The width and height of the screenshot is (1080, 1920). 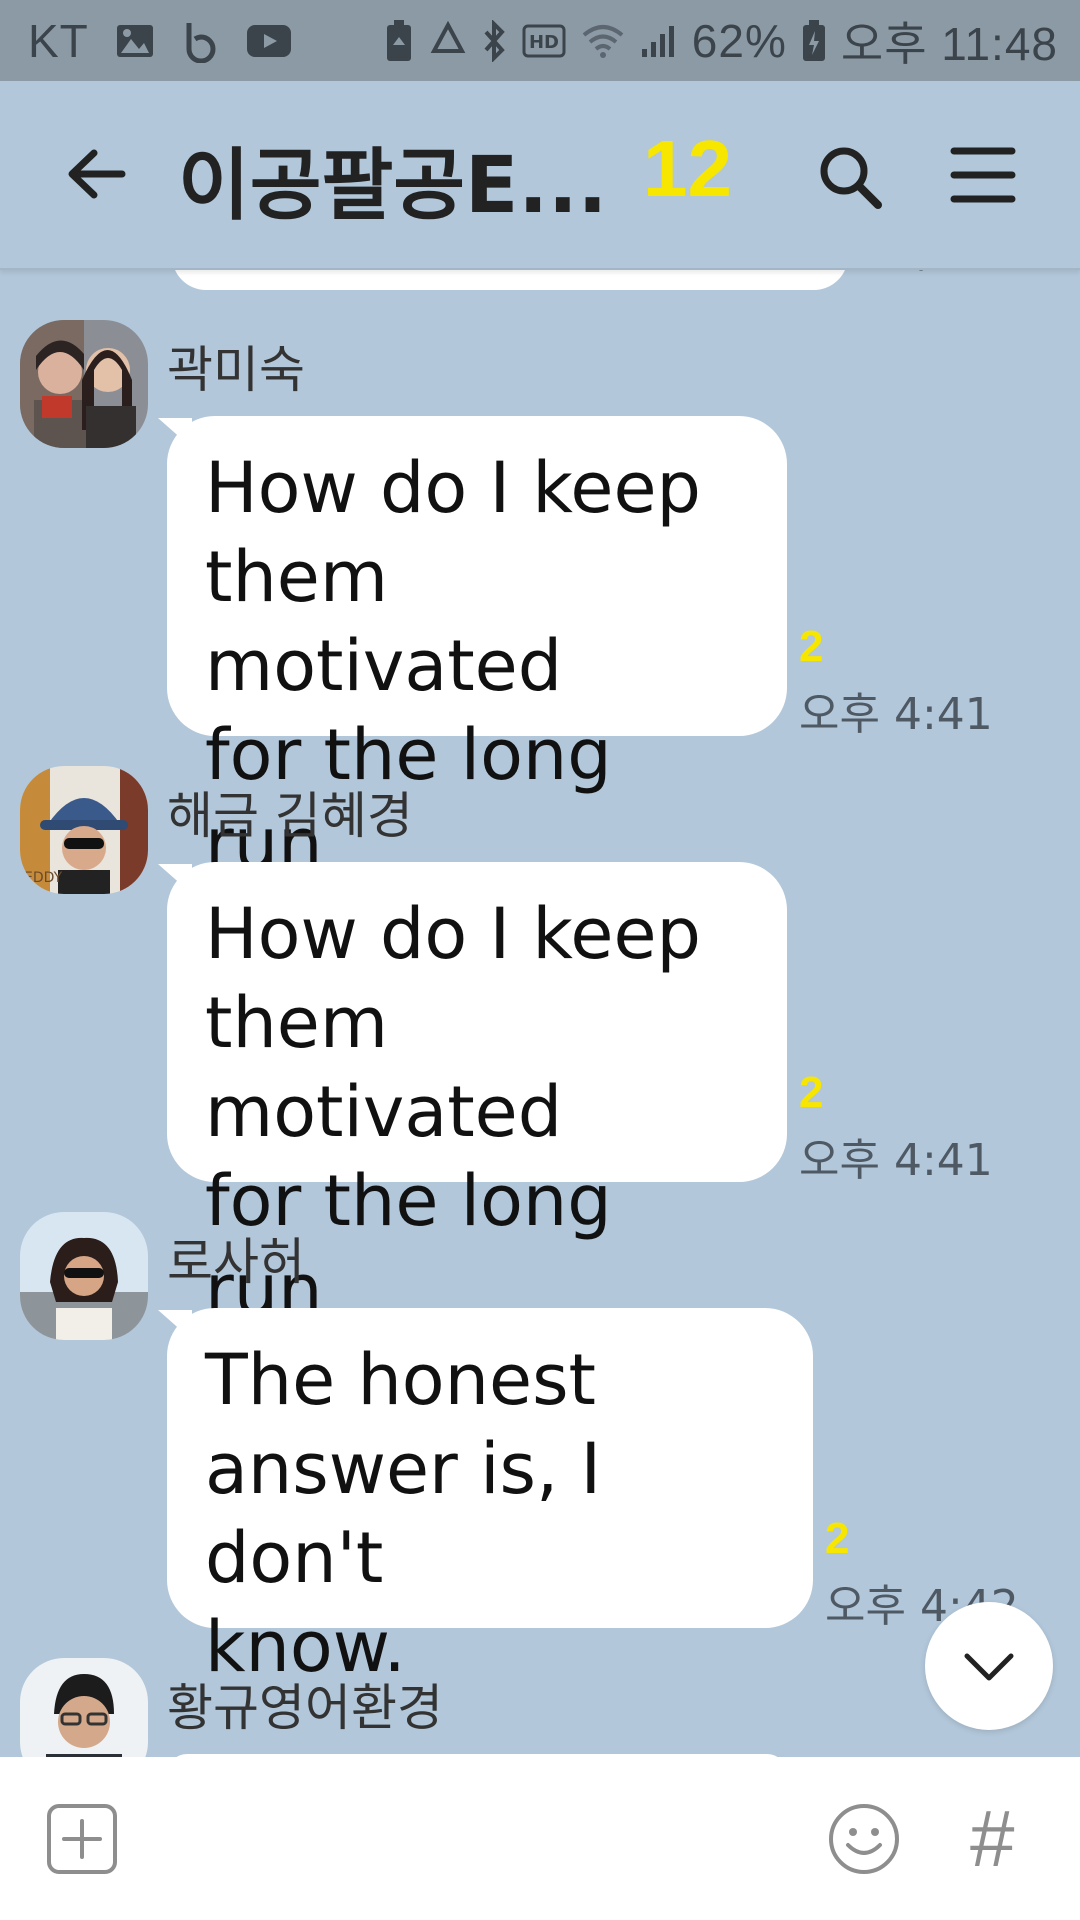 I want to click on svg-text: HD, so click(x=544, y=42).